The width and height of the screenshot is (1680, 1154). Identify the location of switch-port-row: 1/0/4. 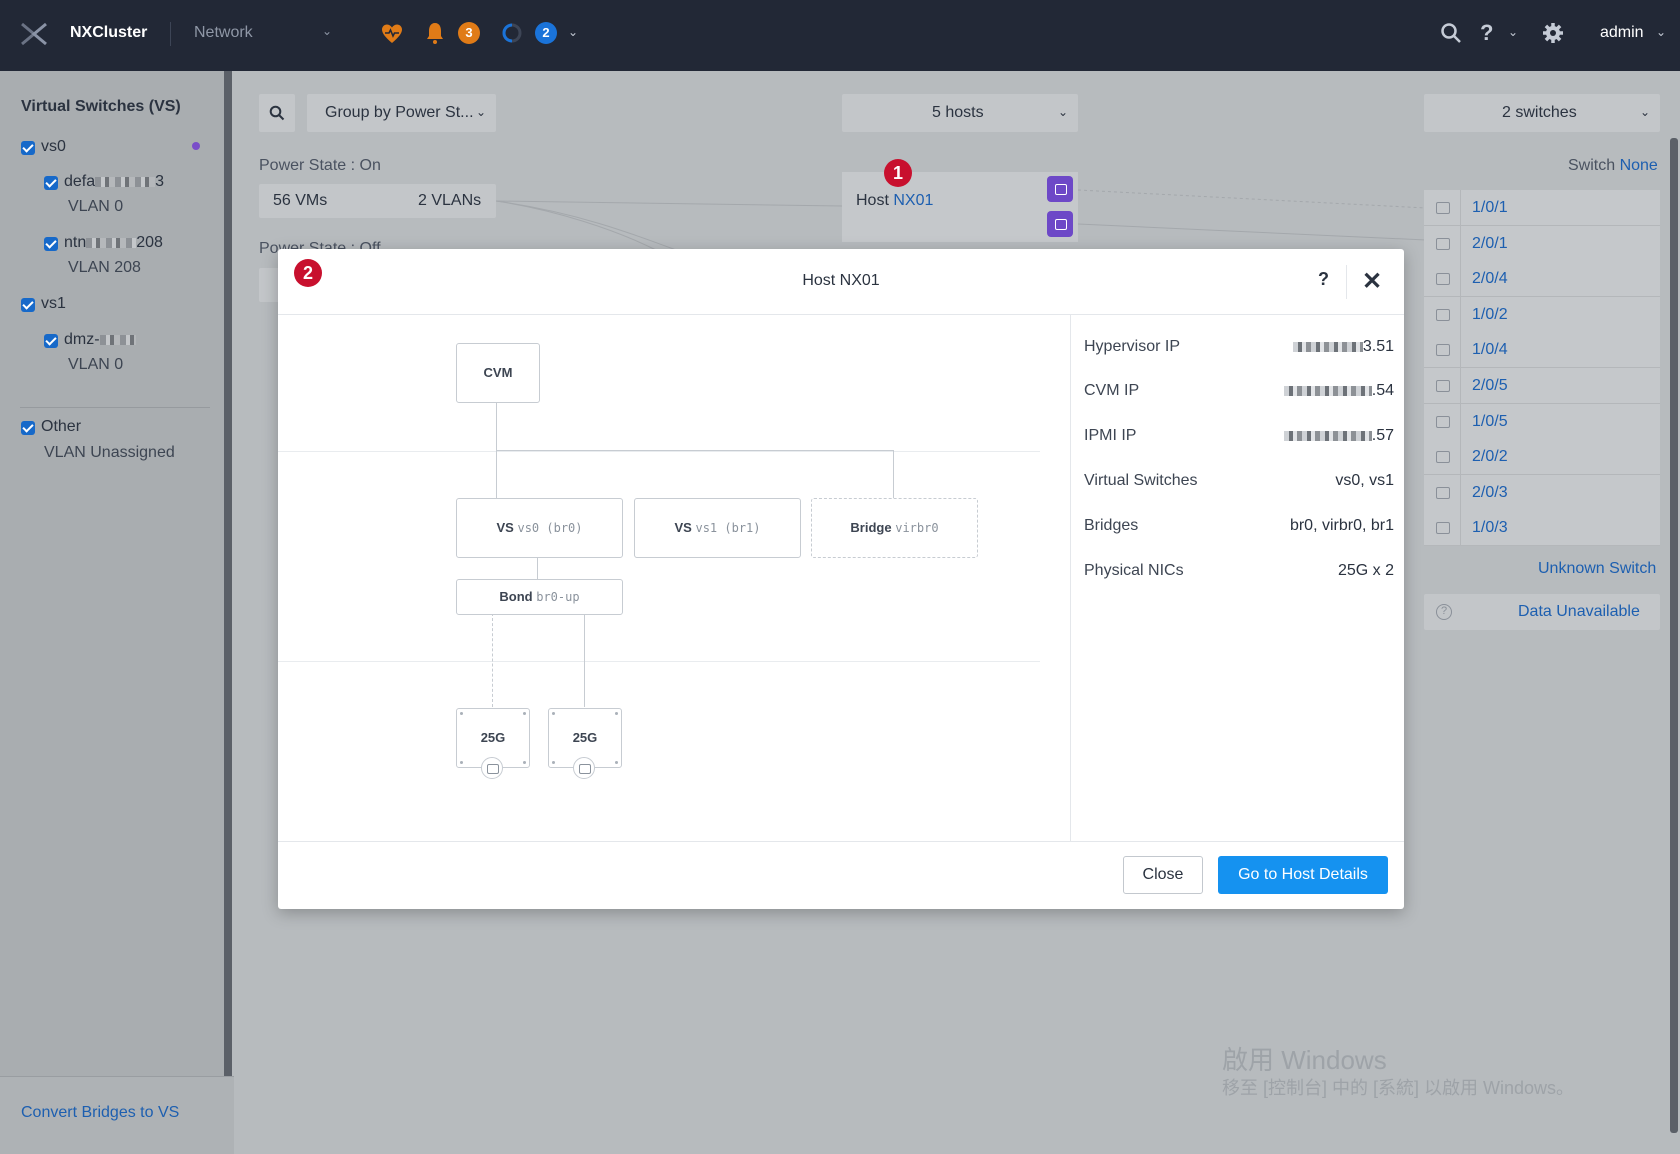
(1542, 350).